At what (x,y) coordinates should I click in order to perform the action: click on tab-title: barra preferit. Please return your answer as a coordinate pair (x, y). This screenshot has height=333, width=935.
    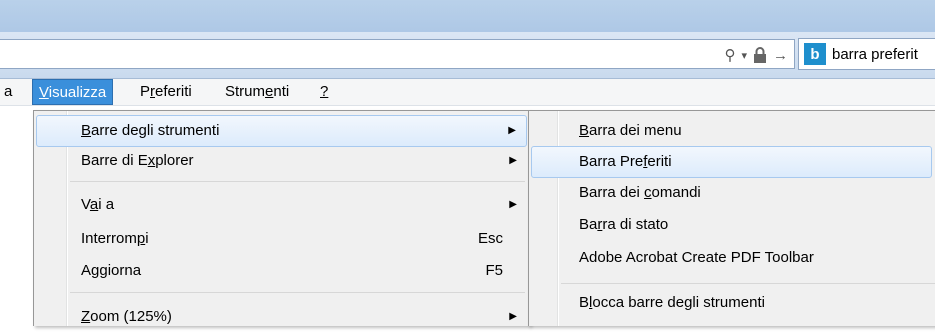
    Looking at the image, I should click on (875, 54).